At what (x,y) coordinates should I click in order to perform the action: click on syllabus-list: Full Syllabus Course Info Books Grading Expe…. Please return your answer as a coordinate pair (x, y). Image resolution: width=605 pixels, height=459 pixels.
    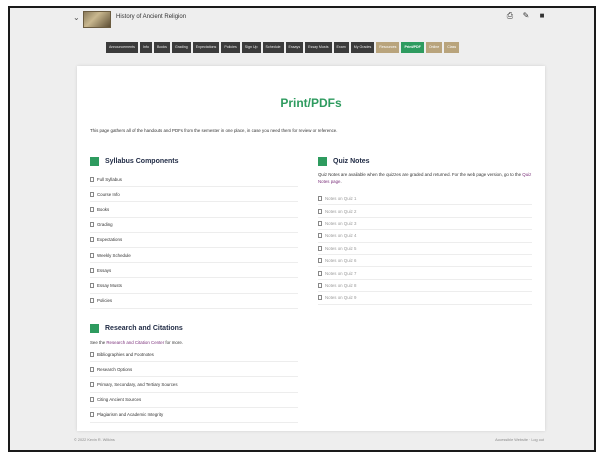
    Looking at the image, I should click on (194, 240).